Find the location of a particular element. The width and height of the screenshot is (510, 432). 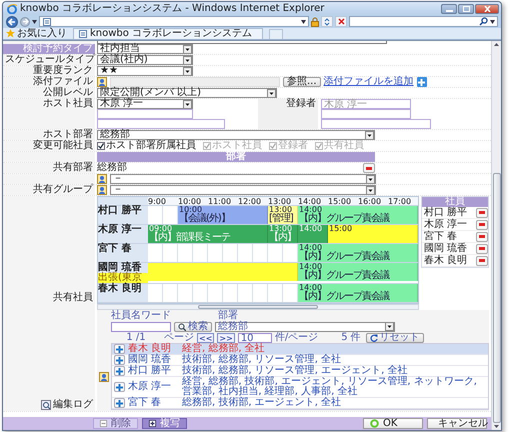

department-list: 経営, 総務部, 全社 is located at coordinates (335, 349).